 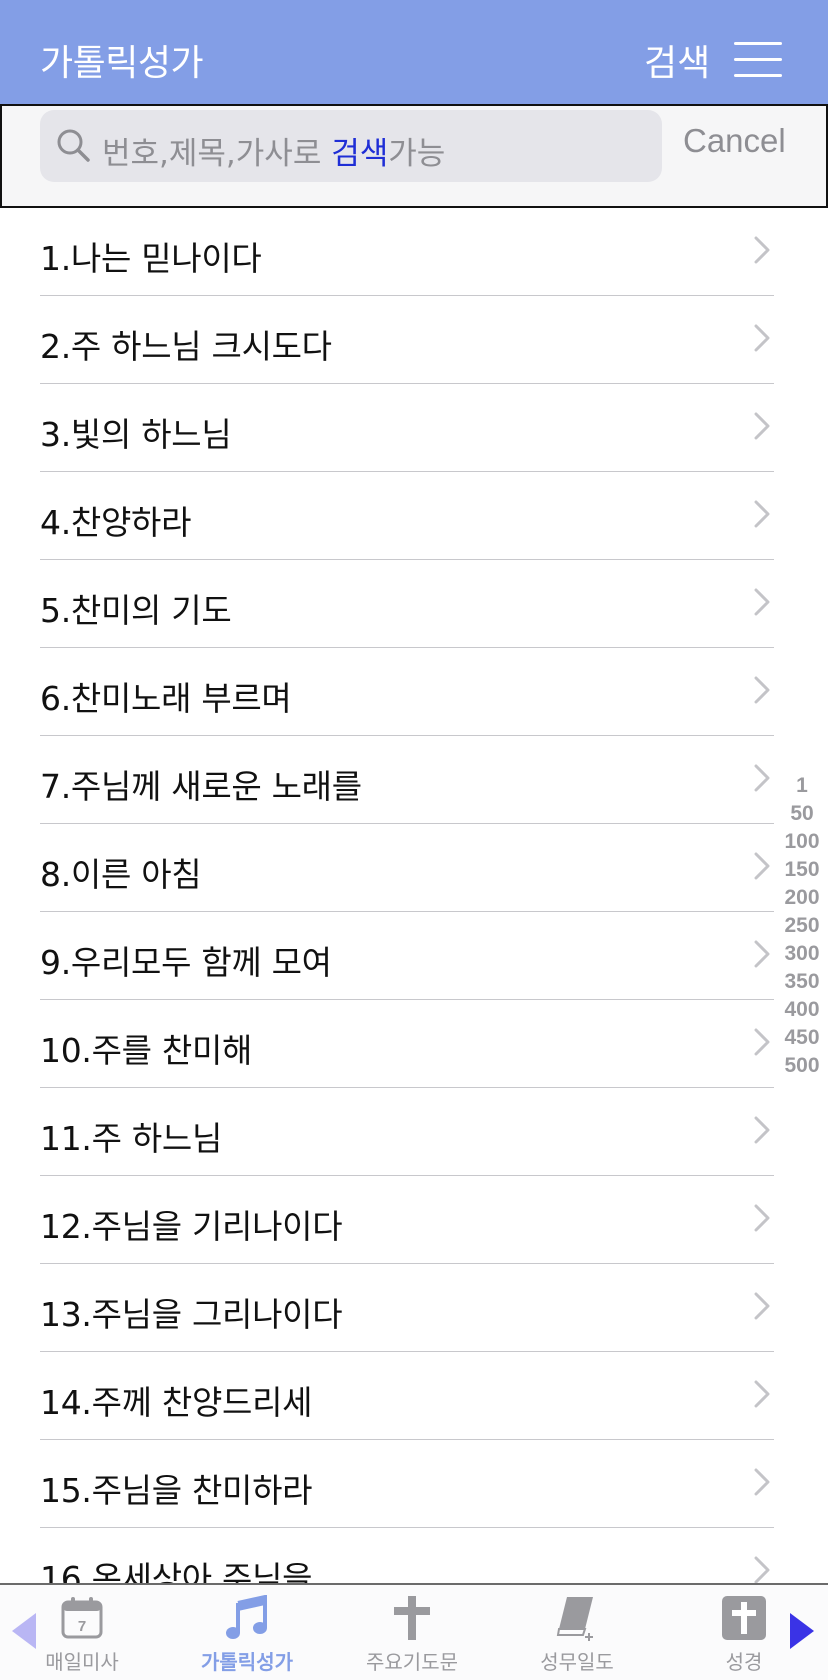 What do you see at coordinates (191, 1314) in the screenshot?
I see `song-title: 13.주님을 그리나이다` at bounding box center [191, 1314].